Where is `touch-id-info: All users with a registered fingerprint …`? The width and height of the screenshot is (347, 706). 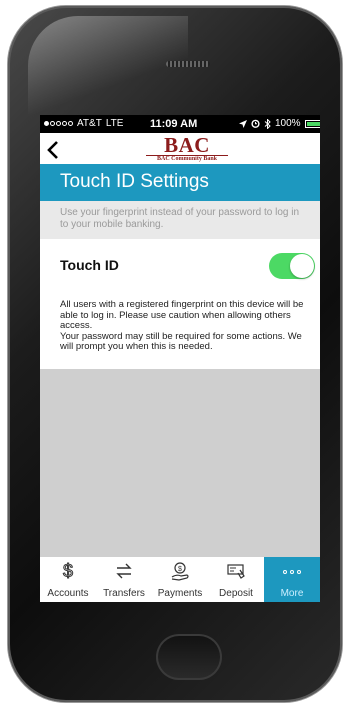
touch-id-info: All users with a registered fingerprint … is located at coordinates (180, 330).